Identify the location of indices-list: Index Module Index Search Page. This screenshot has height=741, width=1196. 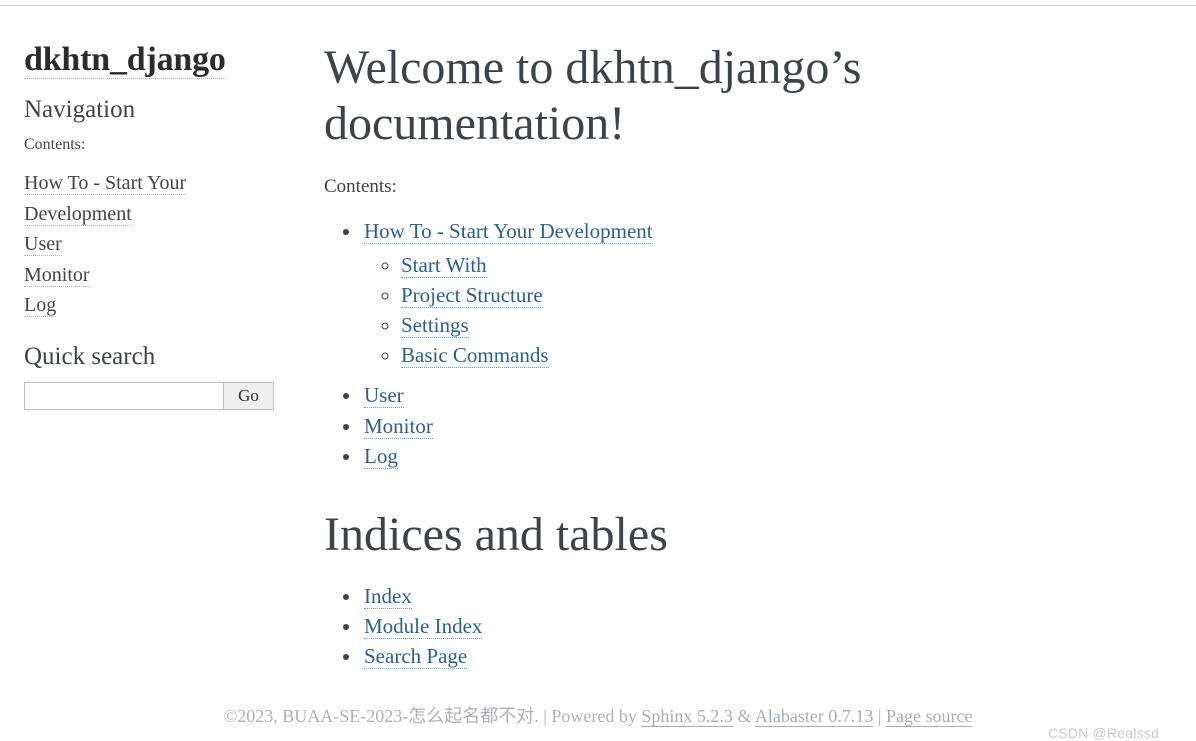
(744, 626).